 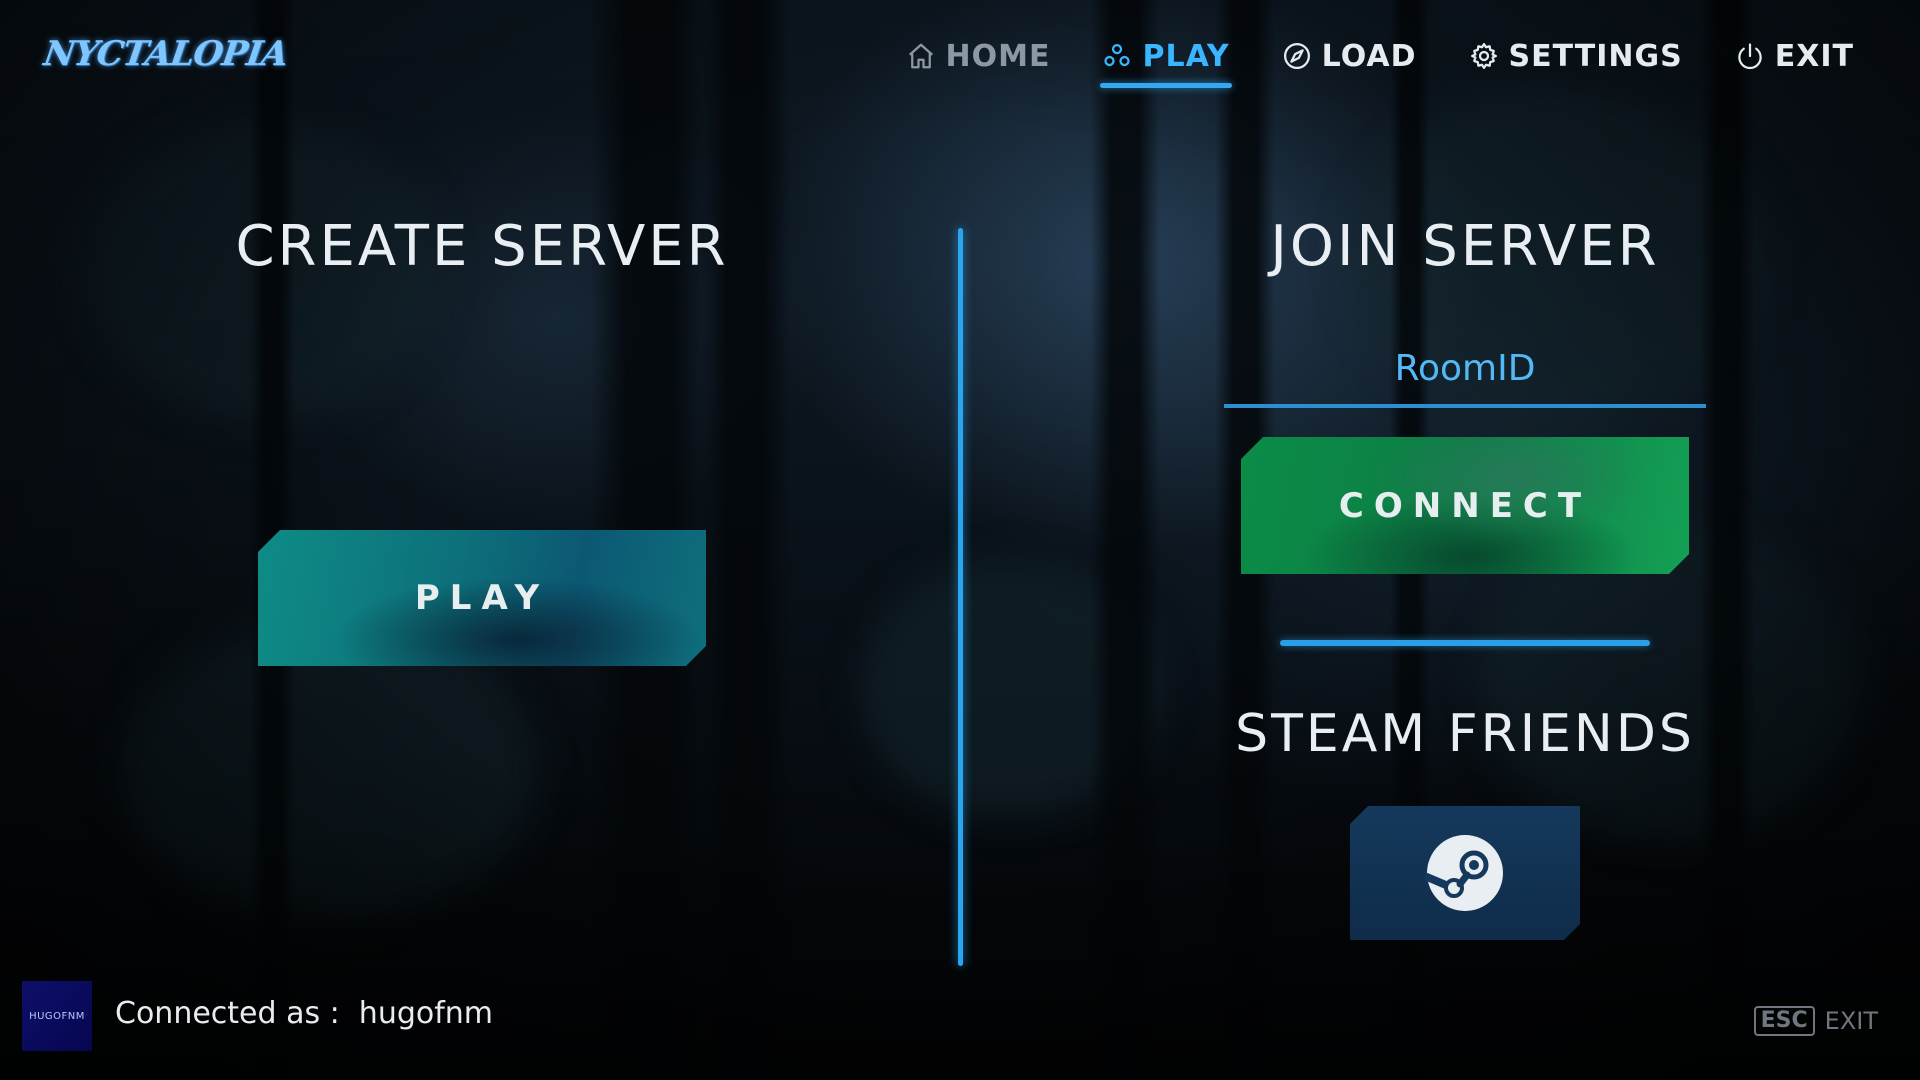 I want to click on play-button: PLAY, so click(x=482, y=598).